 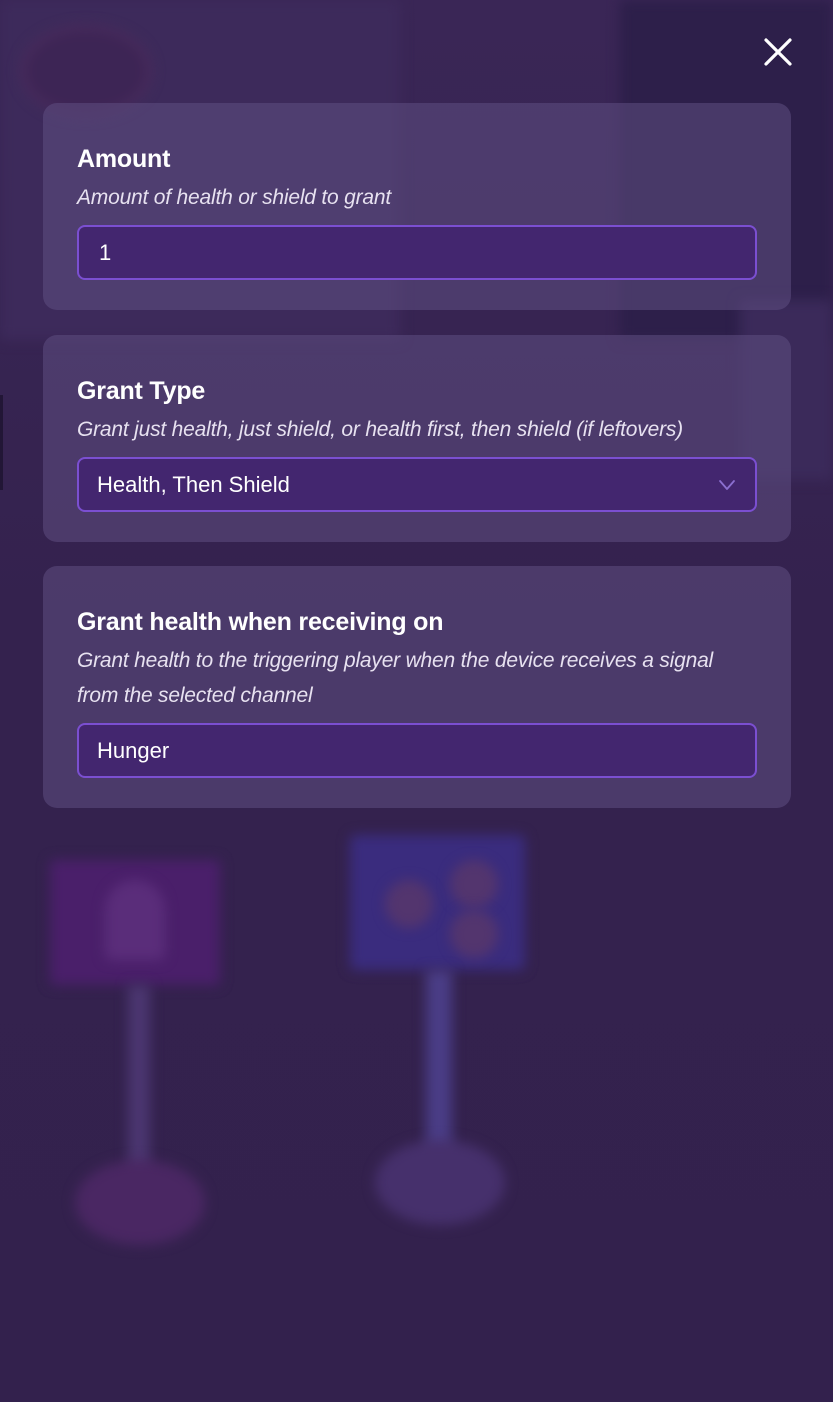 What do you see at coordinates (260, 622) in the screenshot?
I see `field-title: Grant health when receiving on` at bounding box center [260, 622].